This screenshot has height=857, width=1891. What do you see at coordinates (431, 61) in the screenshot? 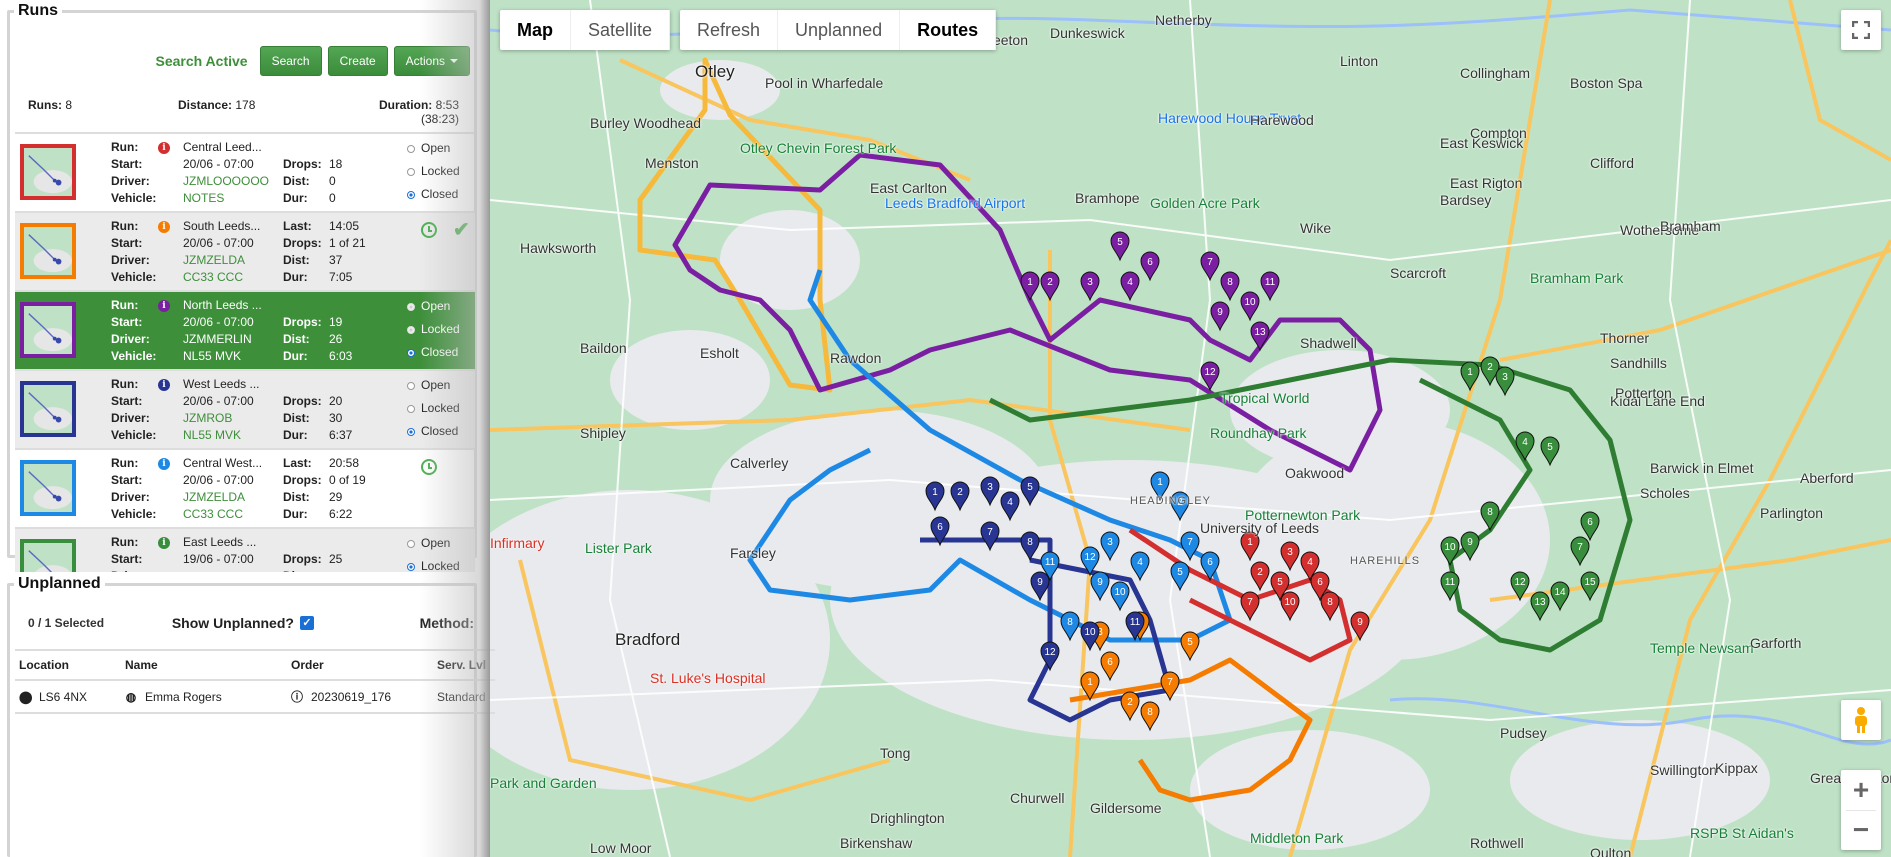
I see `actions-dropdown-button: Actions` at bounding box center [431, 61].